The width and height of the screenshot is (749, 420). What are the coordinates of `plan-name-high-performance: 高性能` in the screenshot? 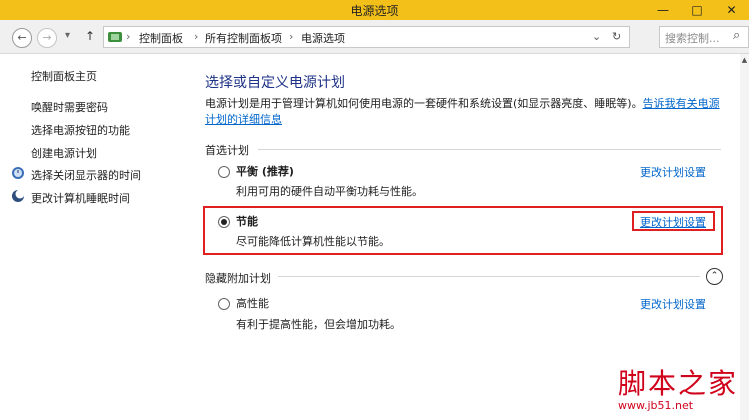 It's located at (252, 303).